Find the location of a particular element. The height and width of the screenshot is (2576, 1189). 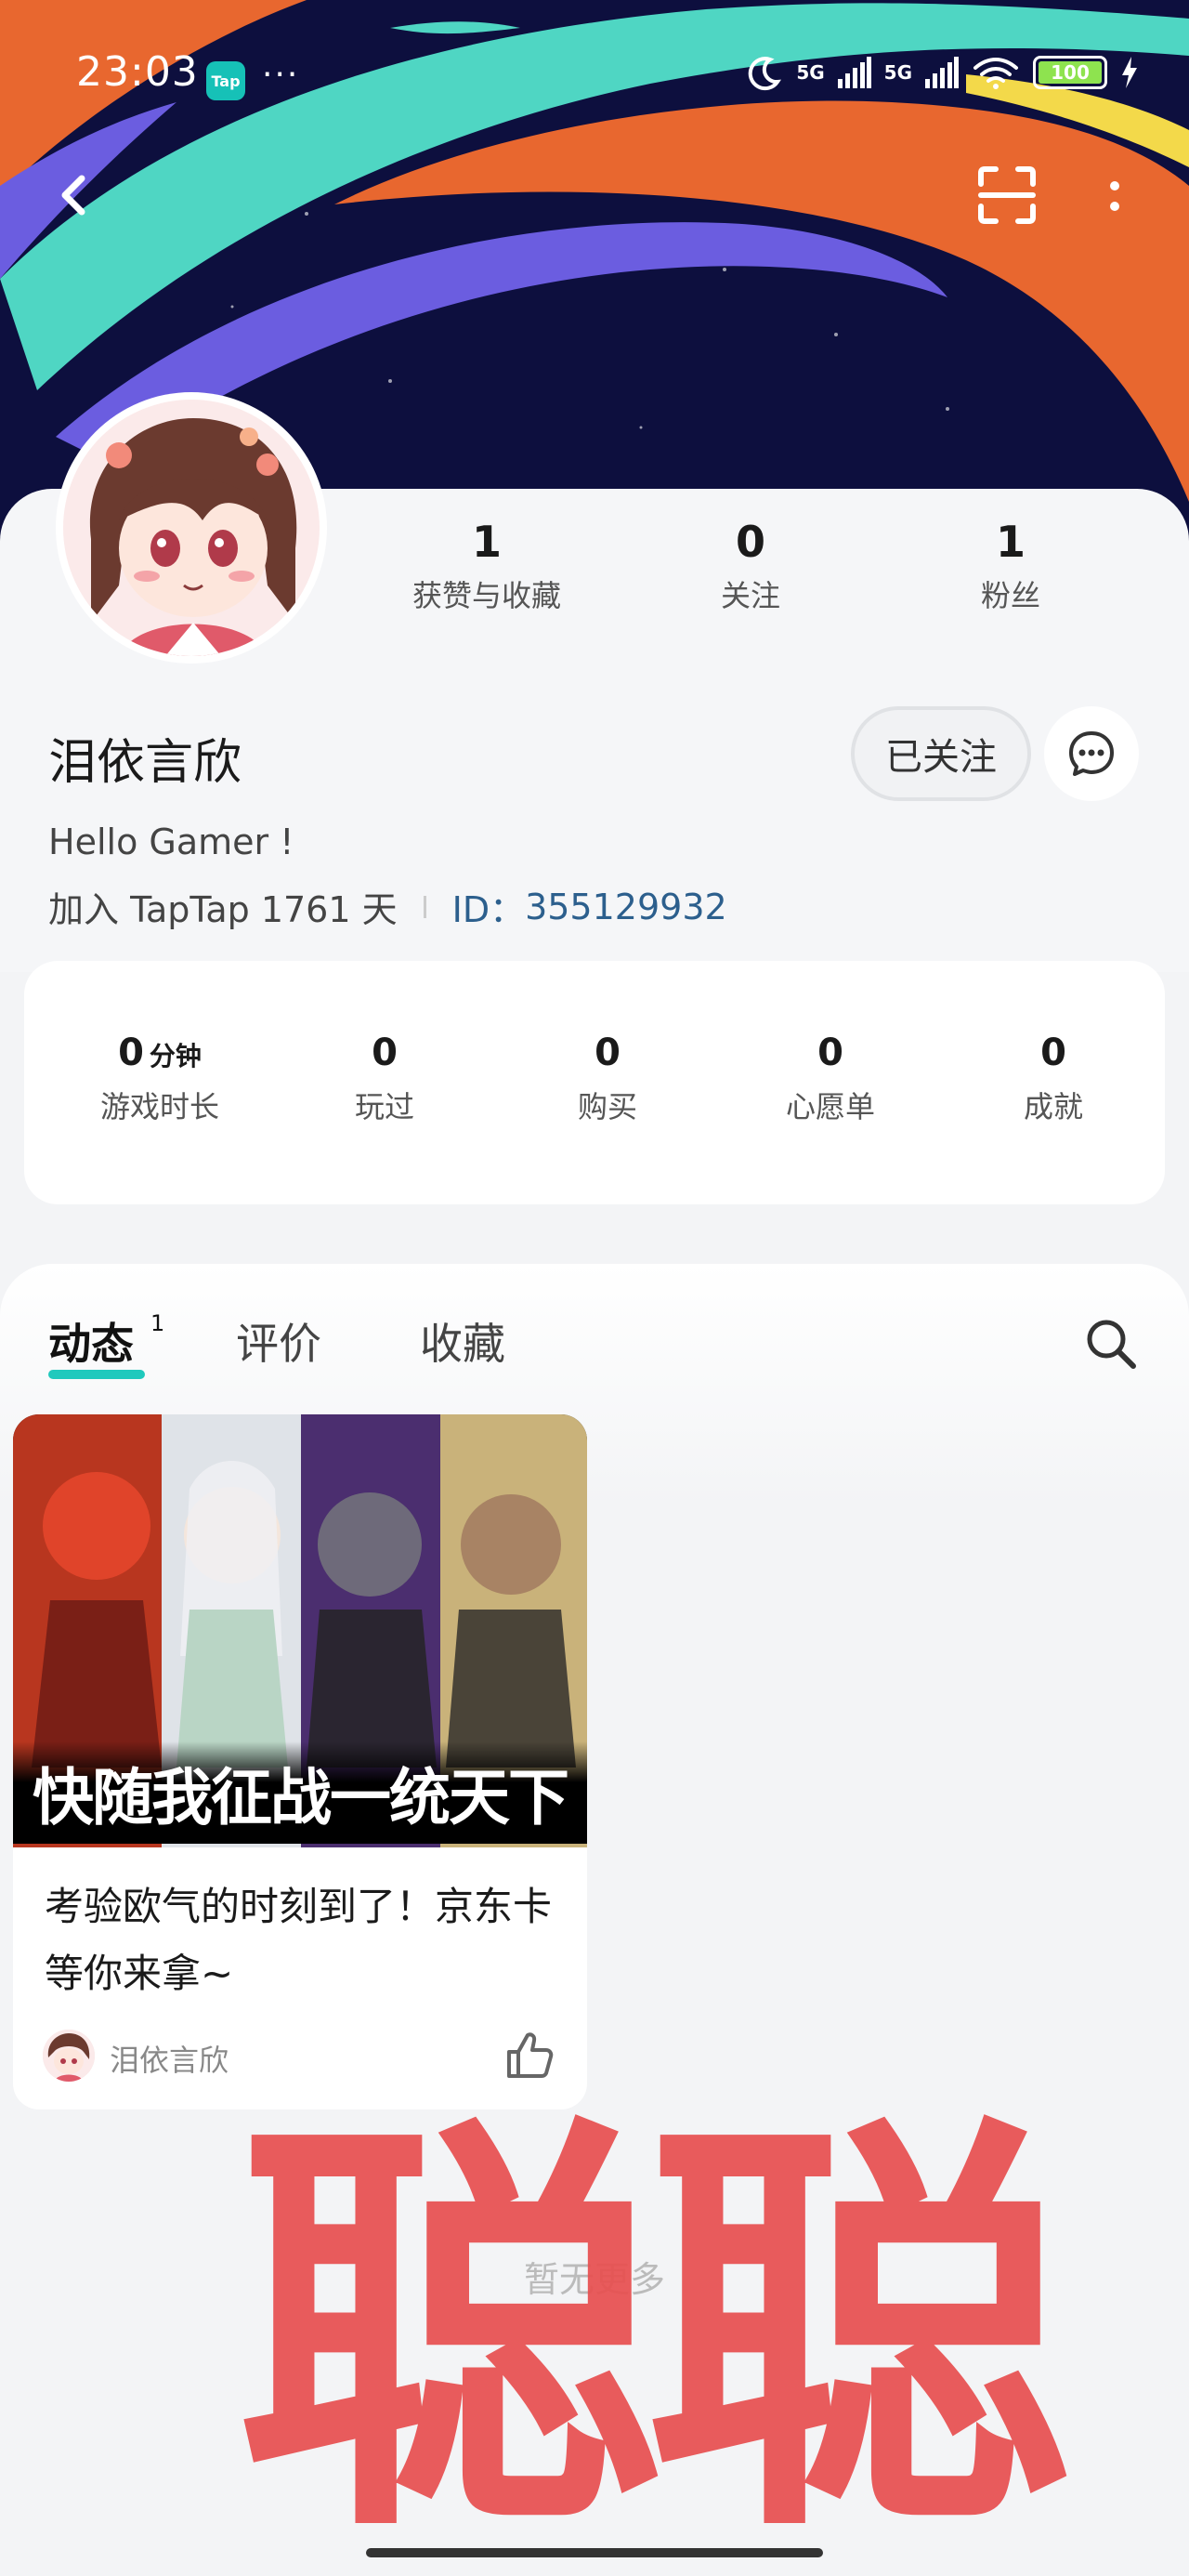

tab-moments-badge: 1 is located at coordinates (157, 1323).